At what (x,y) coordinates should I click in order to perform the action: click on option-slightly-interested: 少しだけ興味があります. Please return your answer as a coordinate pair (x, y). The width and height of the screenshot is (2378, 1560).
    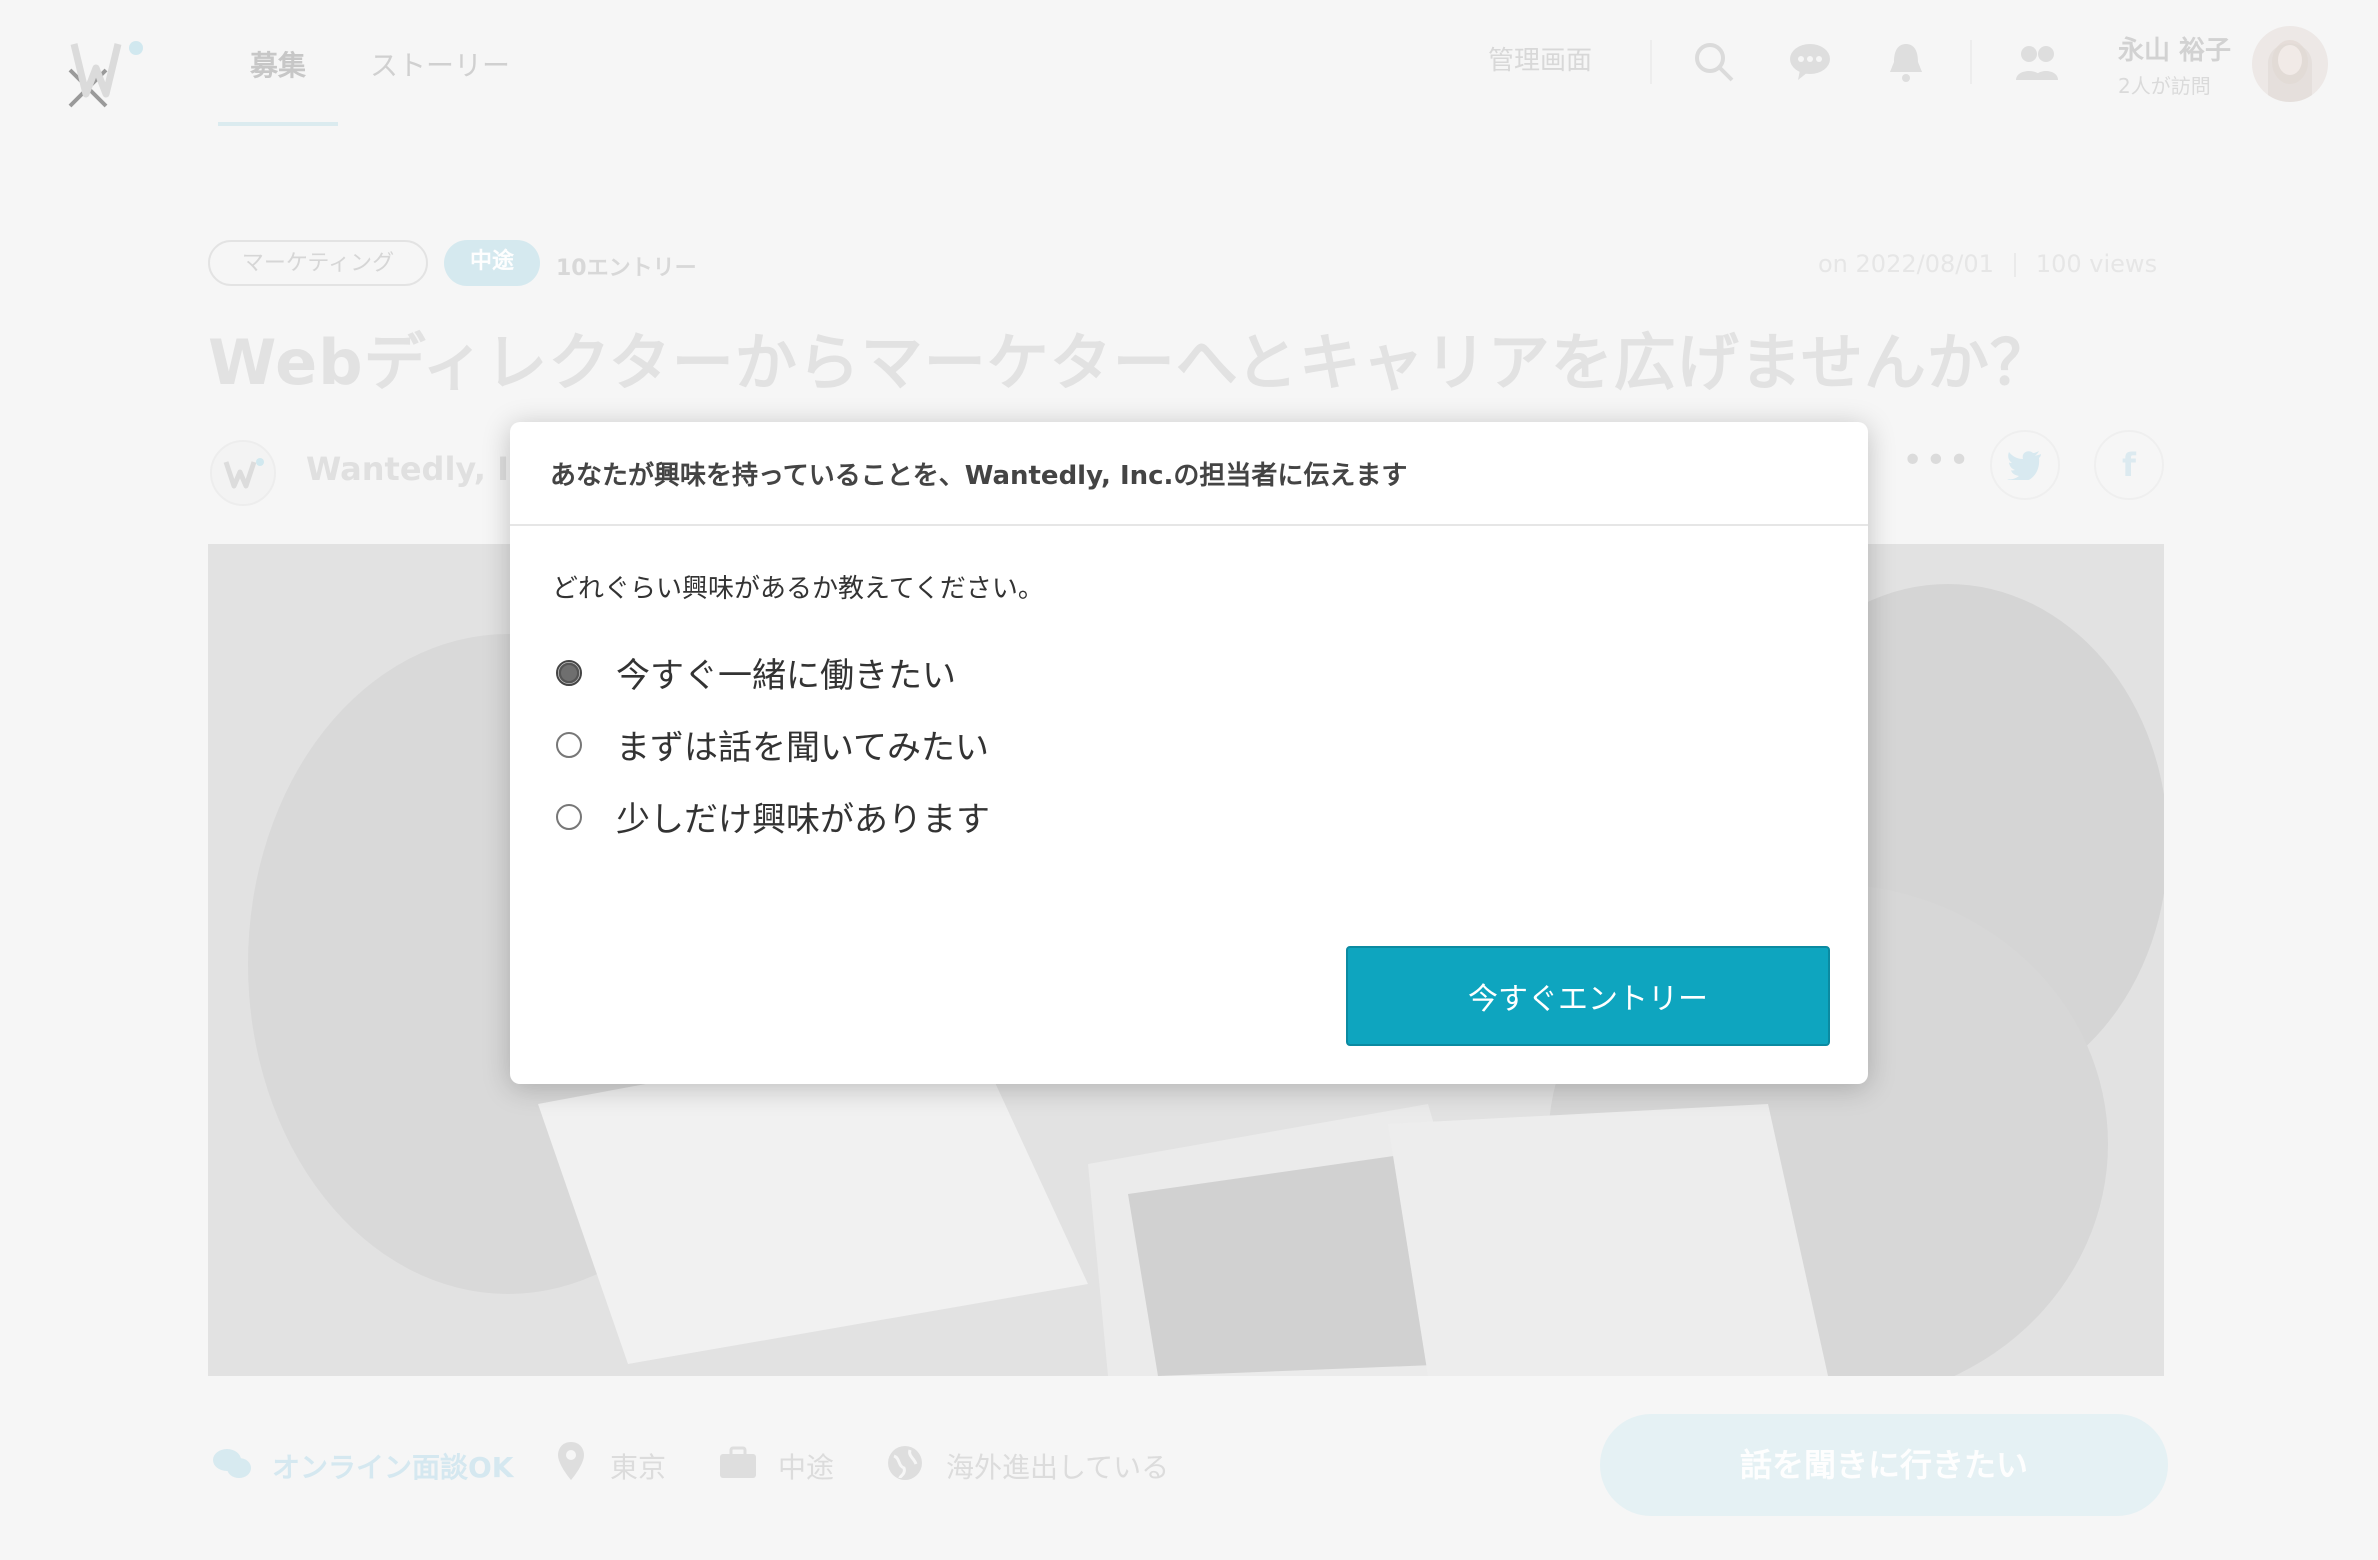
    Looking at the image, I should click on (773, 816).